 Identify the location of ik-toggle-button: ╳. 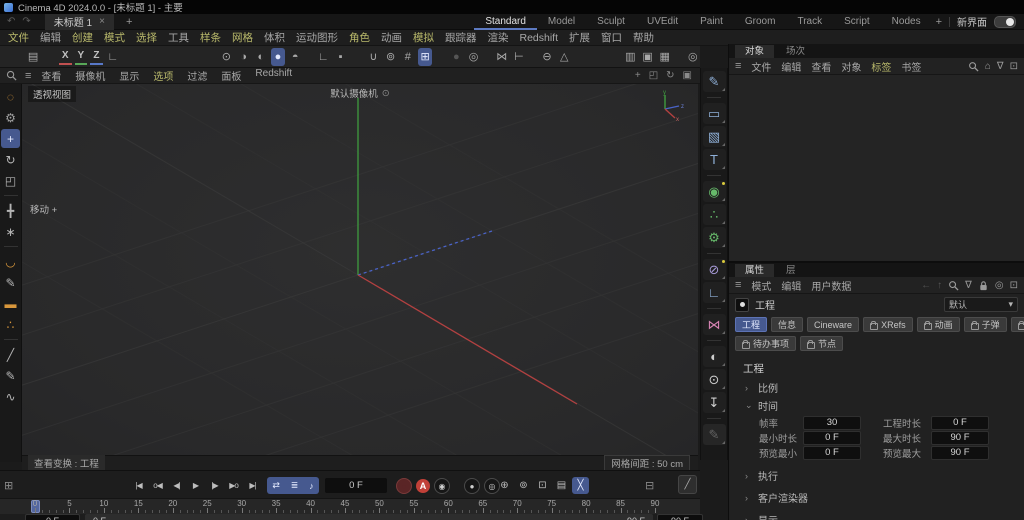
(580, 485).